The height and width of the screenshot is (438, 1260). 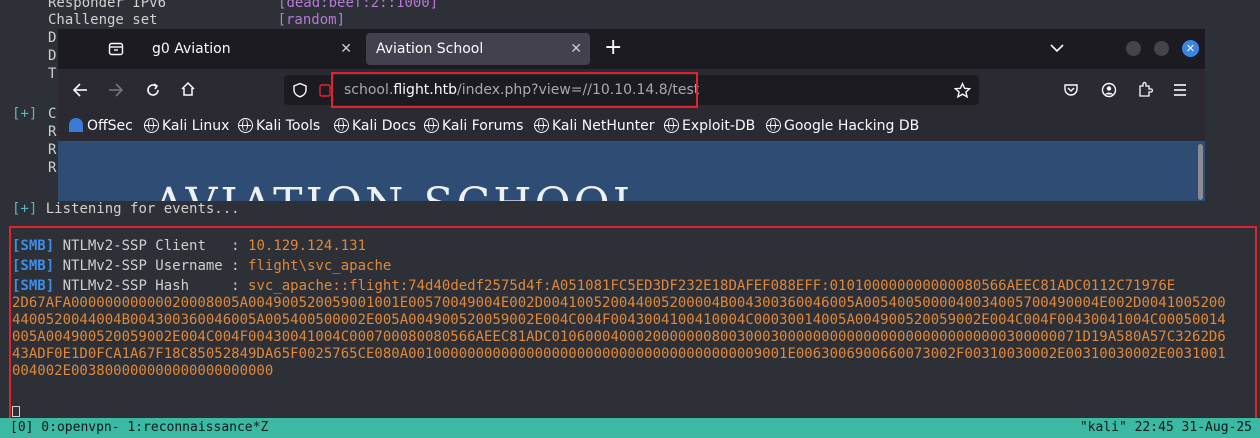 I want to click on page-content: AVIATION SCHOOL, so click(x=631, y=171).